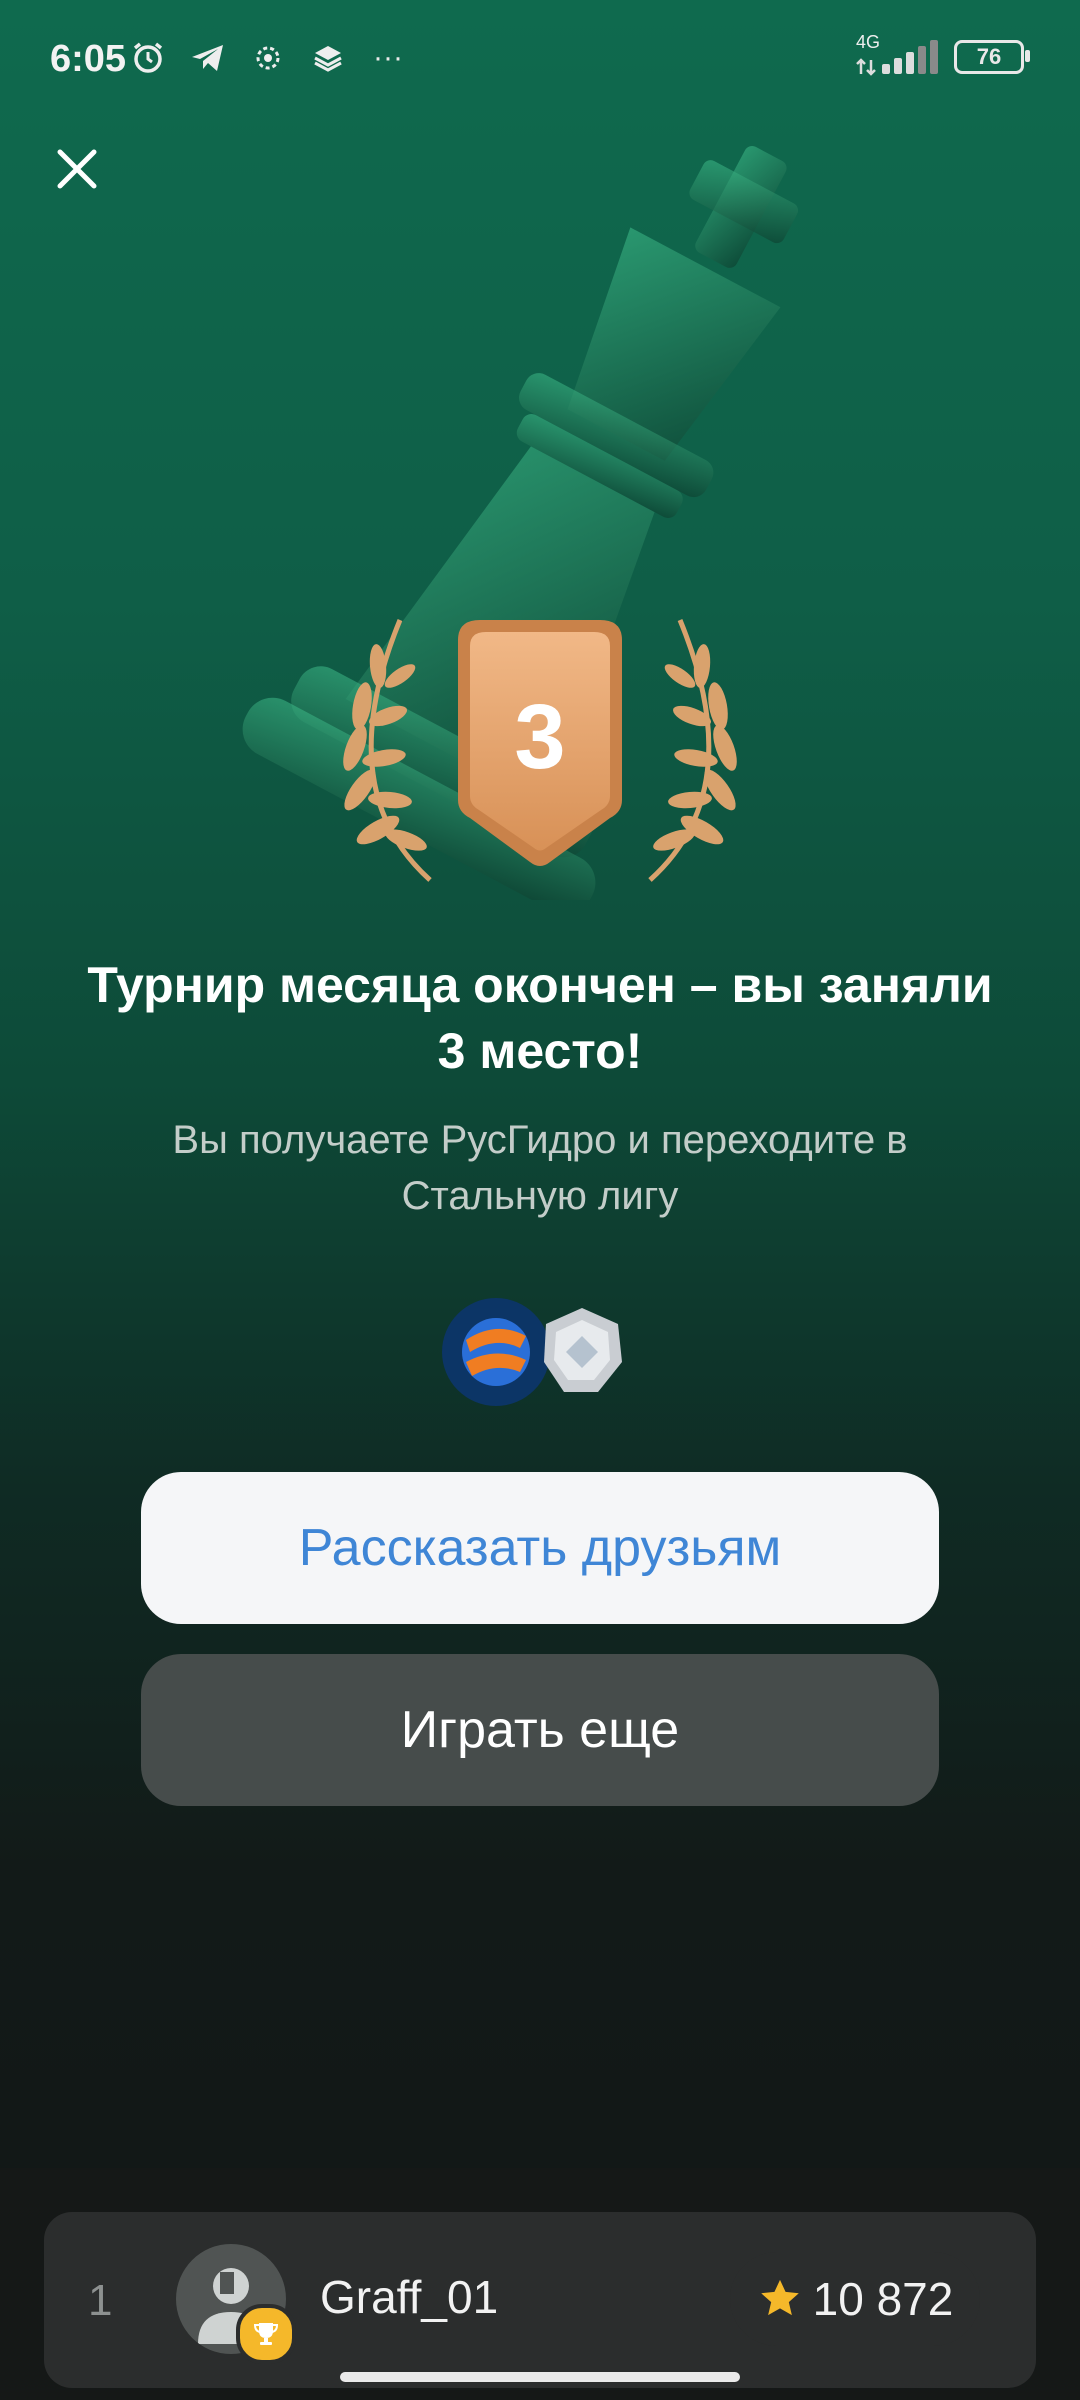  I want to click on status-notification-icons: ···, so click(268, 58).